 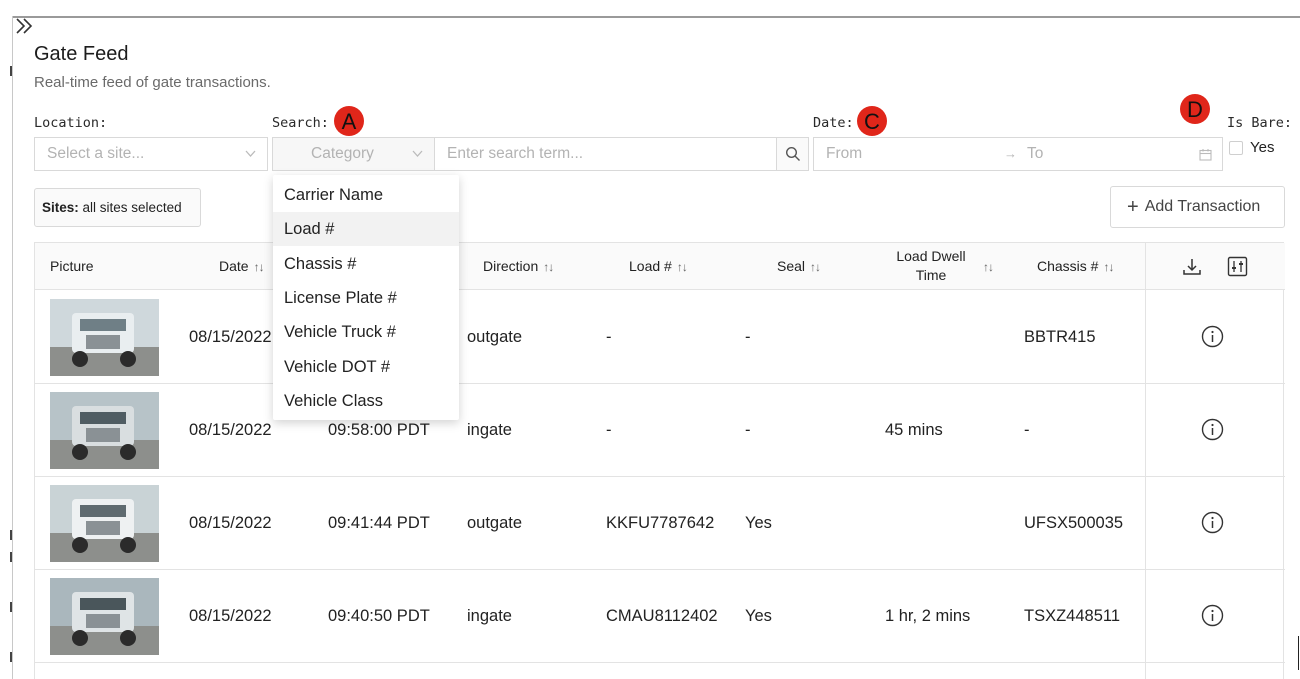 What do you see at coordinates (1192, 267) in the screenshot?
I see `download-icon` at bounding box center [1192, 267].